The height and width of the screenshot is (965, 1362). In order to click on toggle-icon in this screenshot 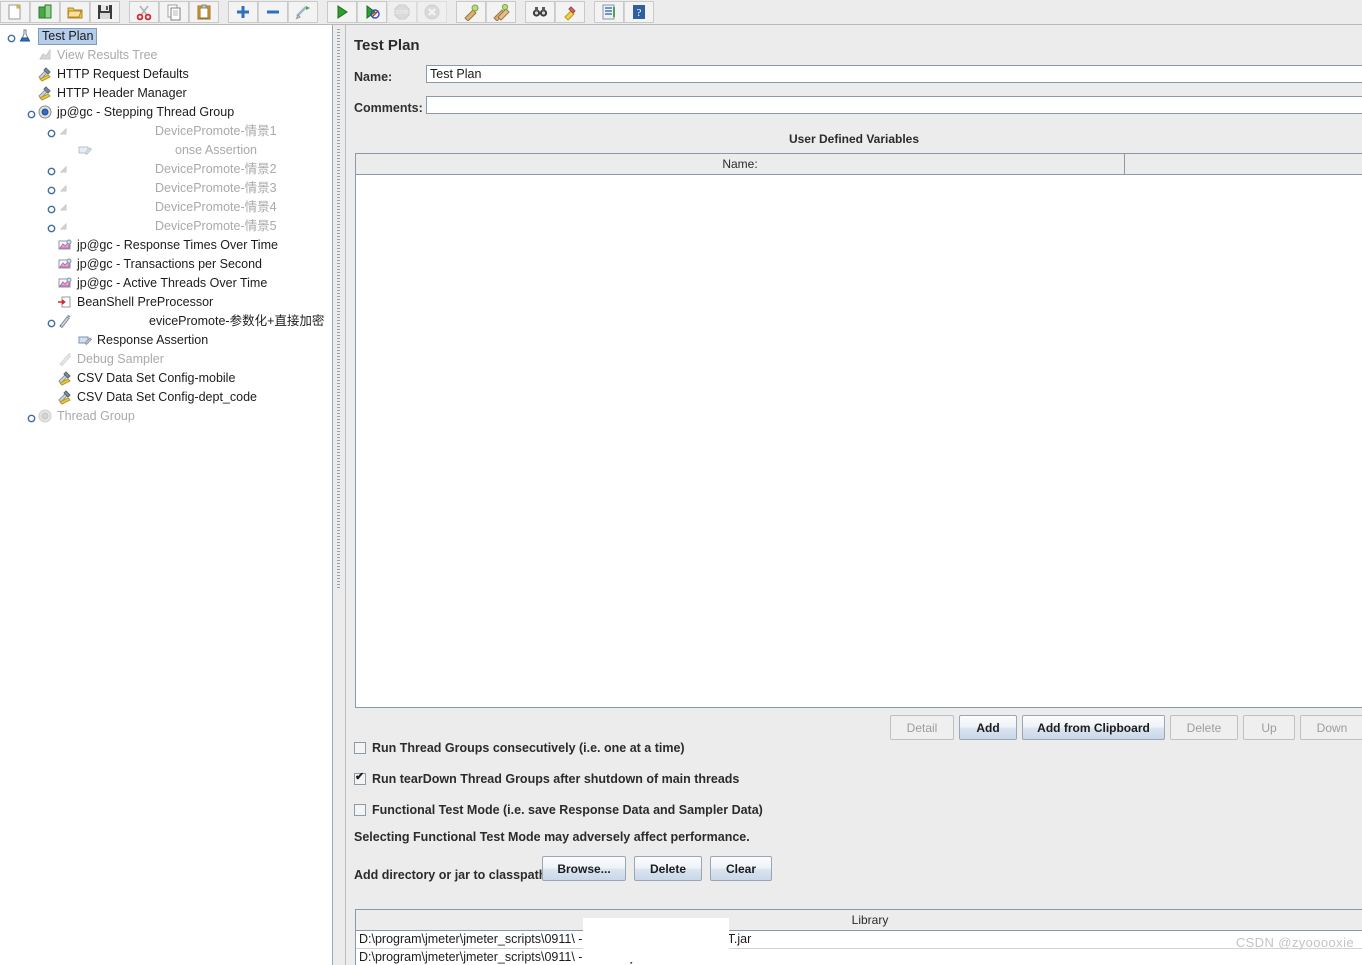, I will do `click(303, 12)`.